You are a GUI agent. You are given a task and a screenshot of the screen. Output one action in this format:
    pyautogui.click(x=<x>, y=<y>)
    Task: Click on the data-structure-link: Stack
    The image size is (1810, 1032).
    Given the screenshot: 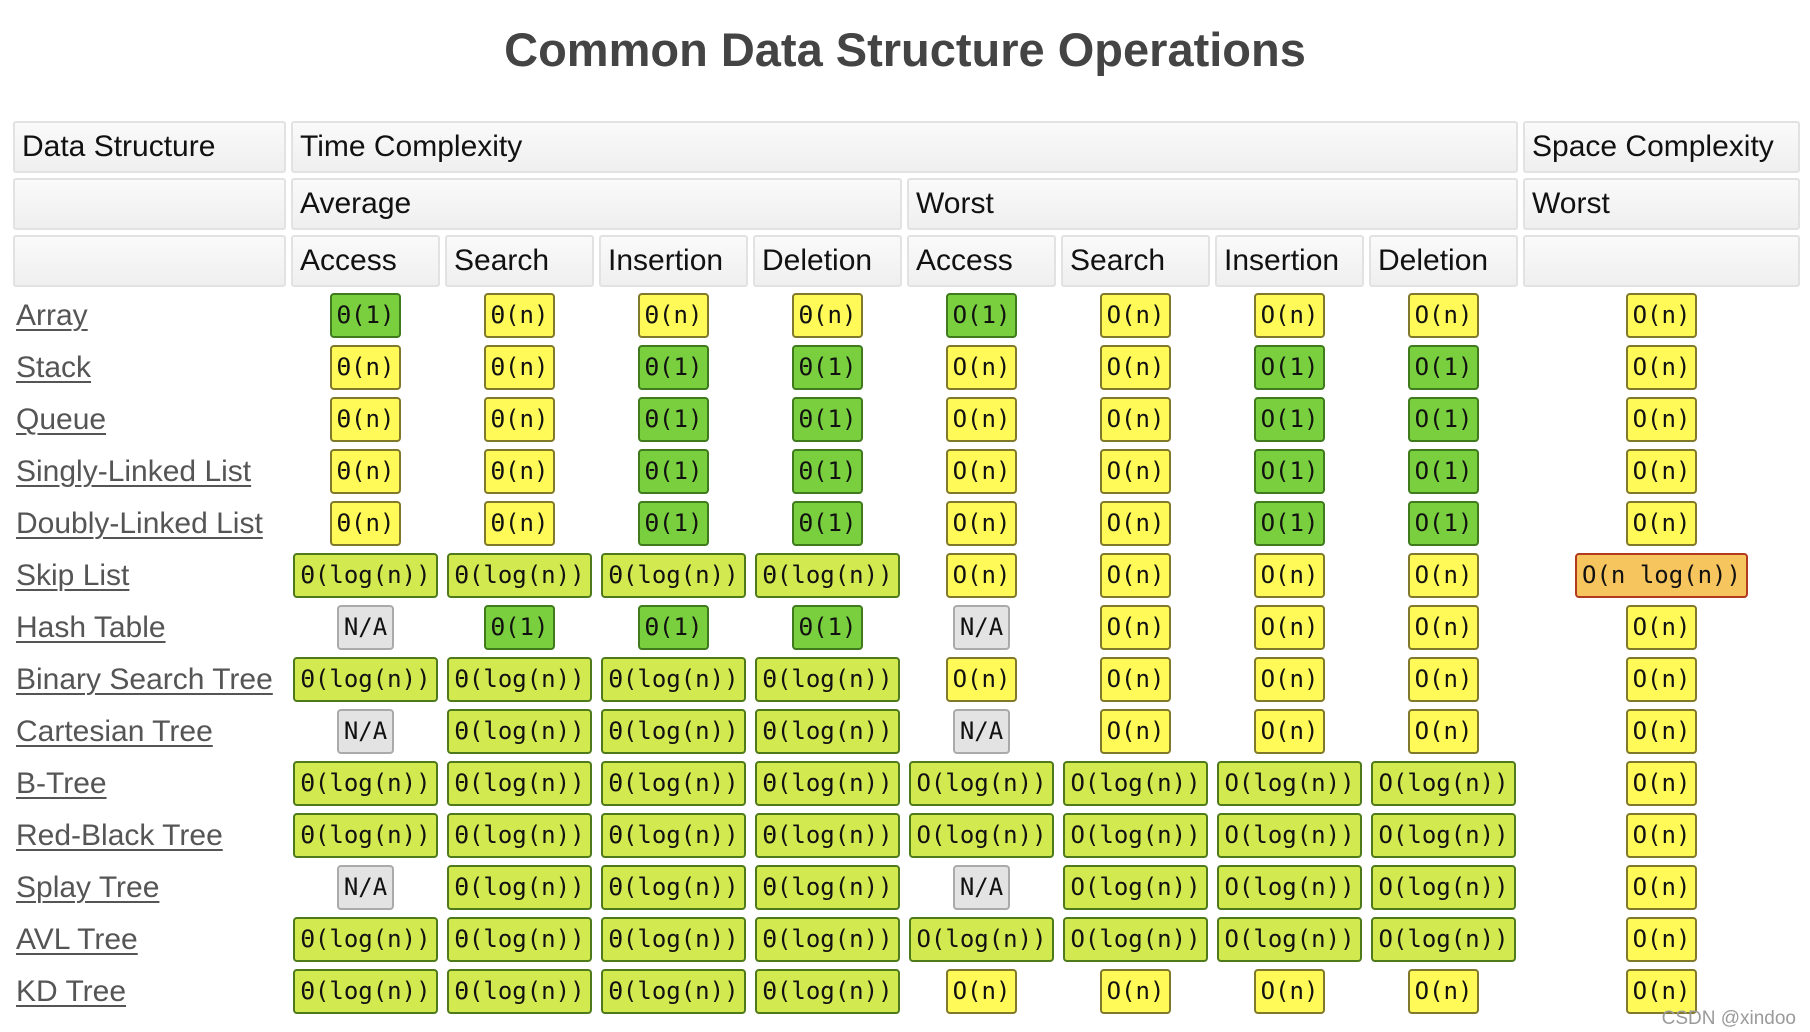 What is the action you would take?
    pyautogui.click(x=53, y=367)
    